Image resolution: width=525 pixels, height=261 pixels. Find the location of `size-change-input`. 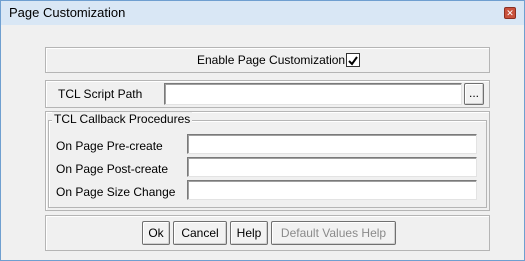

size-change-input is located at coordinates (332, 190).